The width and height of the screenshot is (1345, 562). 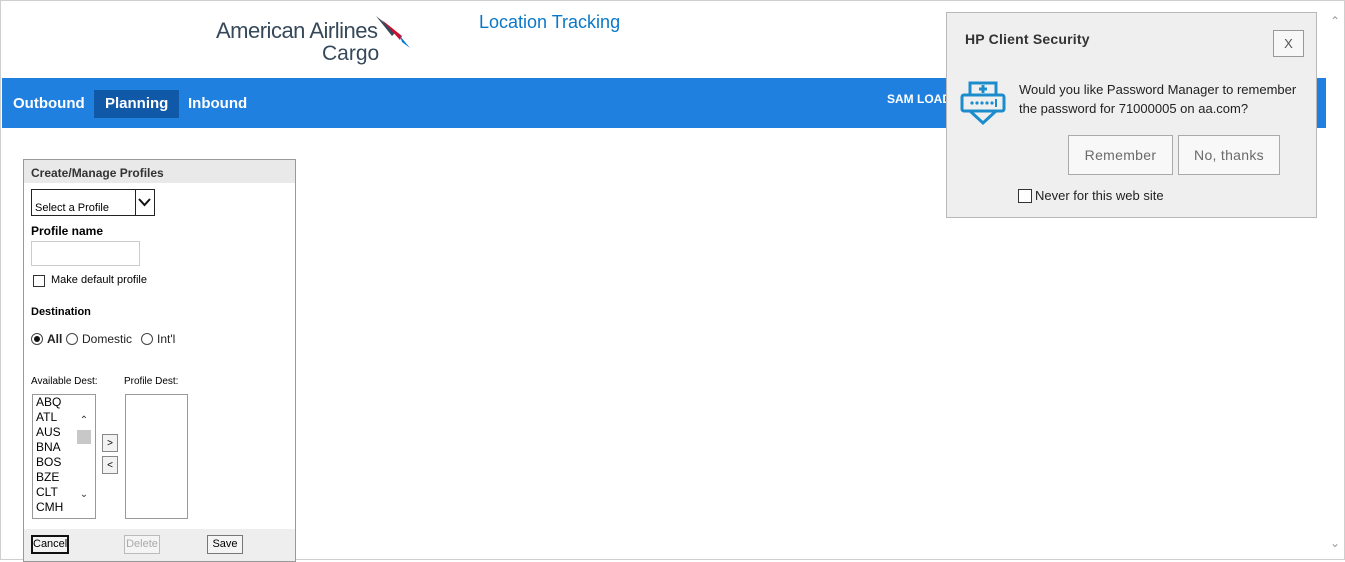 I want to click on default-profile-label: Make default profile, so click(x=99, y=280).